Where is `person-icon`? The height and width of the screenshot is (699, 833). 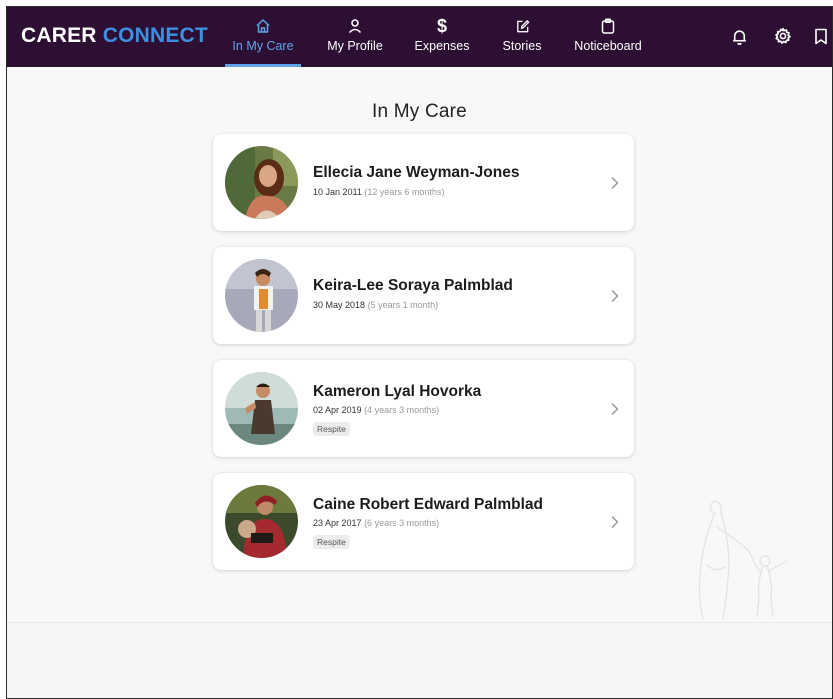
person-icon is located at coordinates (355, 26).